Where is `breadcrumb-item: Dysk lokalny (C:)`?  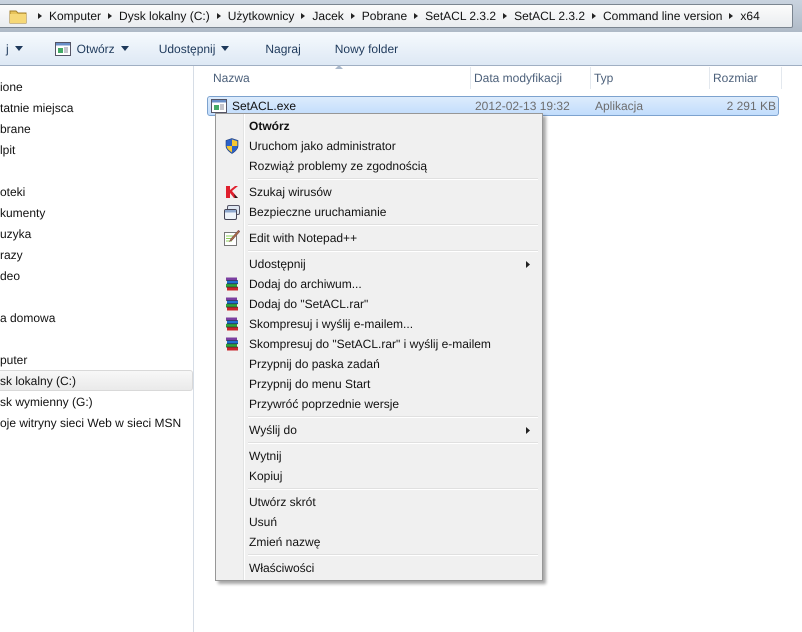 breadcrumb-item: Dysk lokalny (C:) is located at coordinates (164, 16).